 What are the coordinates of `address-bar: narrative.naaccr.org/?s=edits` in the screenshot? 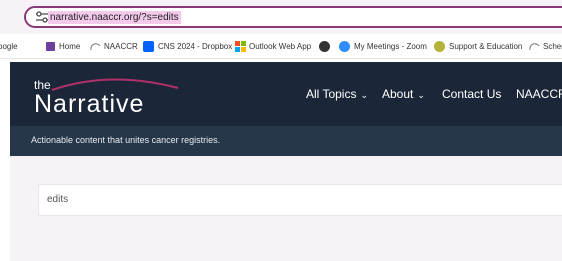 It's located at (293, 17).